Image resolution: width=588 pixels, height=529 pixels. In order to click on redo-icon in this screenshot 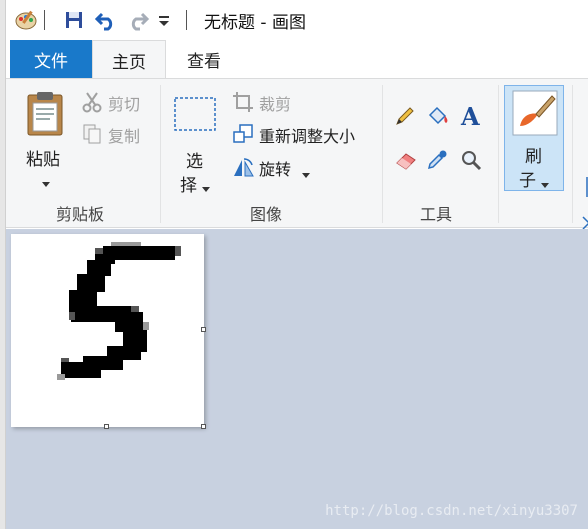, I will do `click(138, 20)`.